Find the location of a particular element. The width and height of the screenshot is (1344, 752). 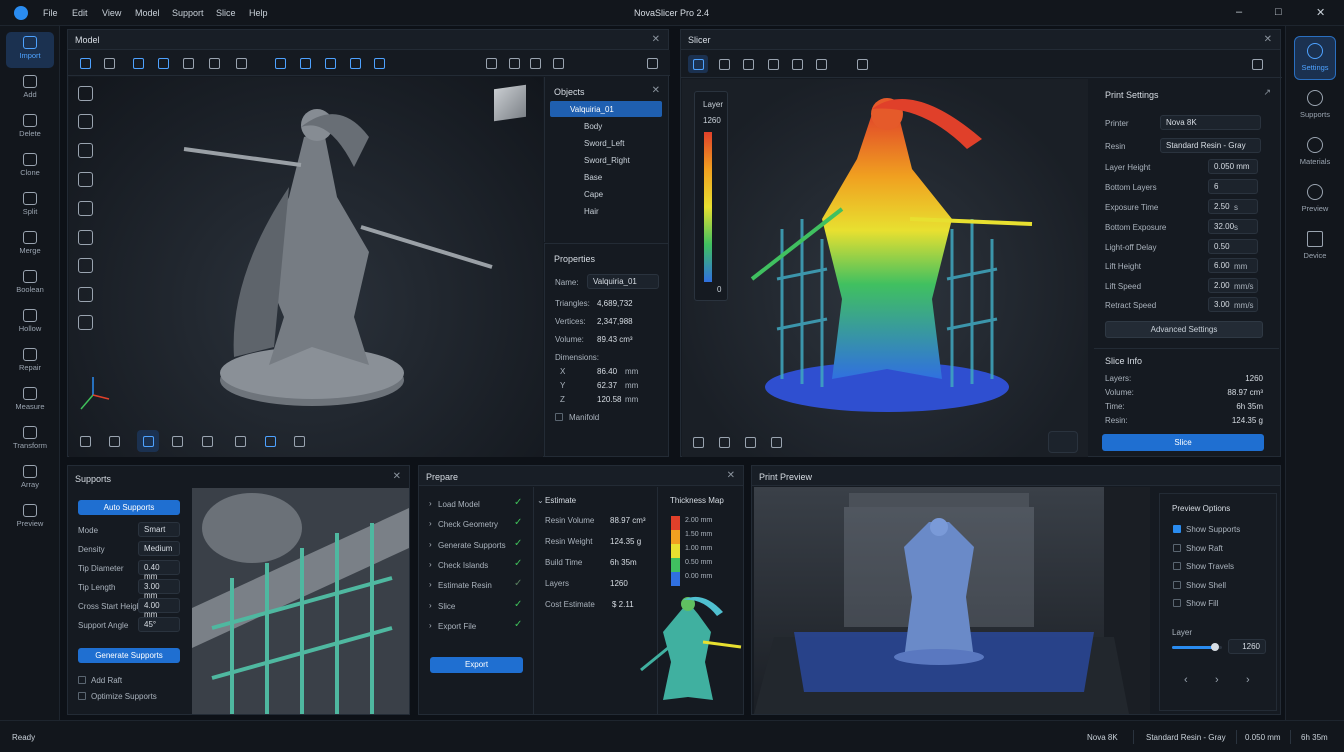

tip-diameter-field: 0.40 mm is located at coordinates (159, 570).